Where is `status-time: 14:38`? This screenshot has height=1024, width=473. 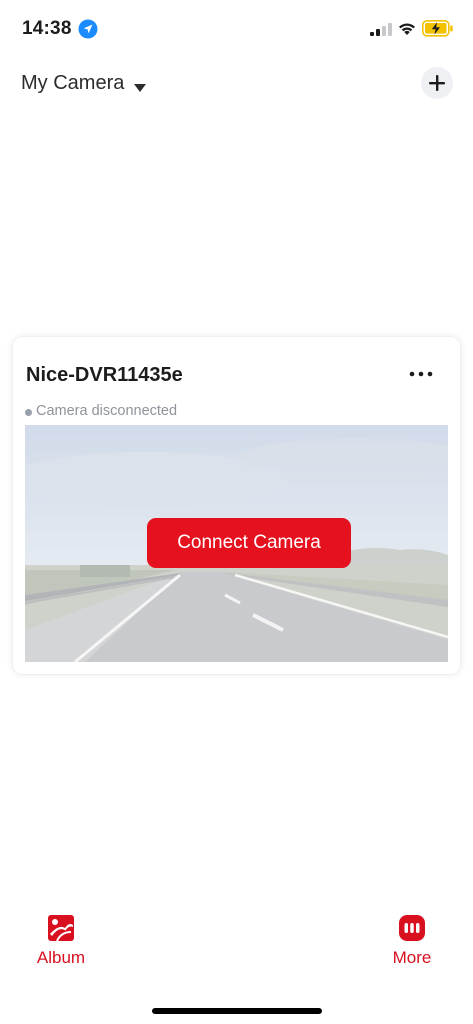
status-time: 14:38 is located at coordinates (47, 28).